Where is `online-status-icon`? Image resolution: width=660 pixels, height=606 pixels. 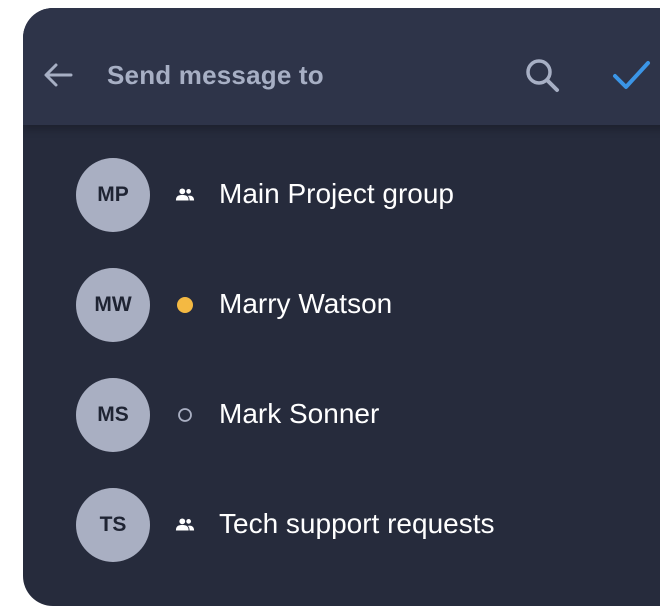 online-status-icon is located at coordinates (185, 305).